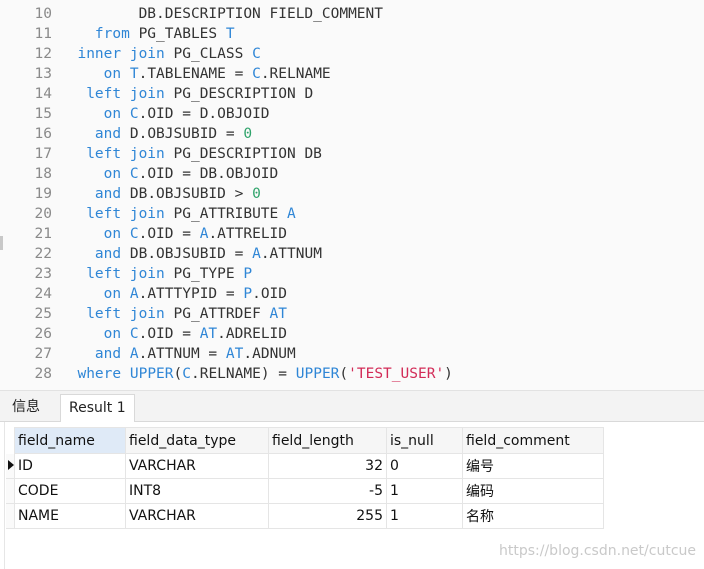 The image size is (704, 569). I want to click on code-text: left join PG_DESCRIPTION DB, so click(191, 154).